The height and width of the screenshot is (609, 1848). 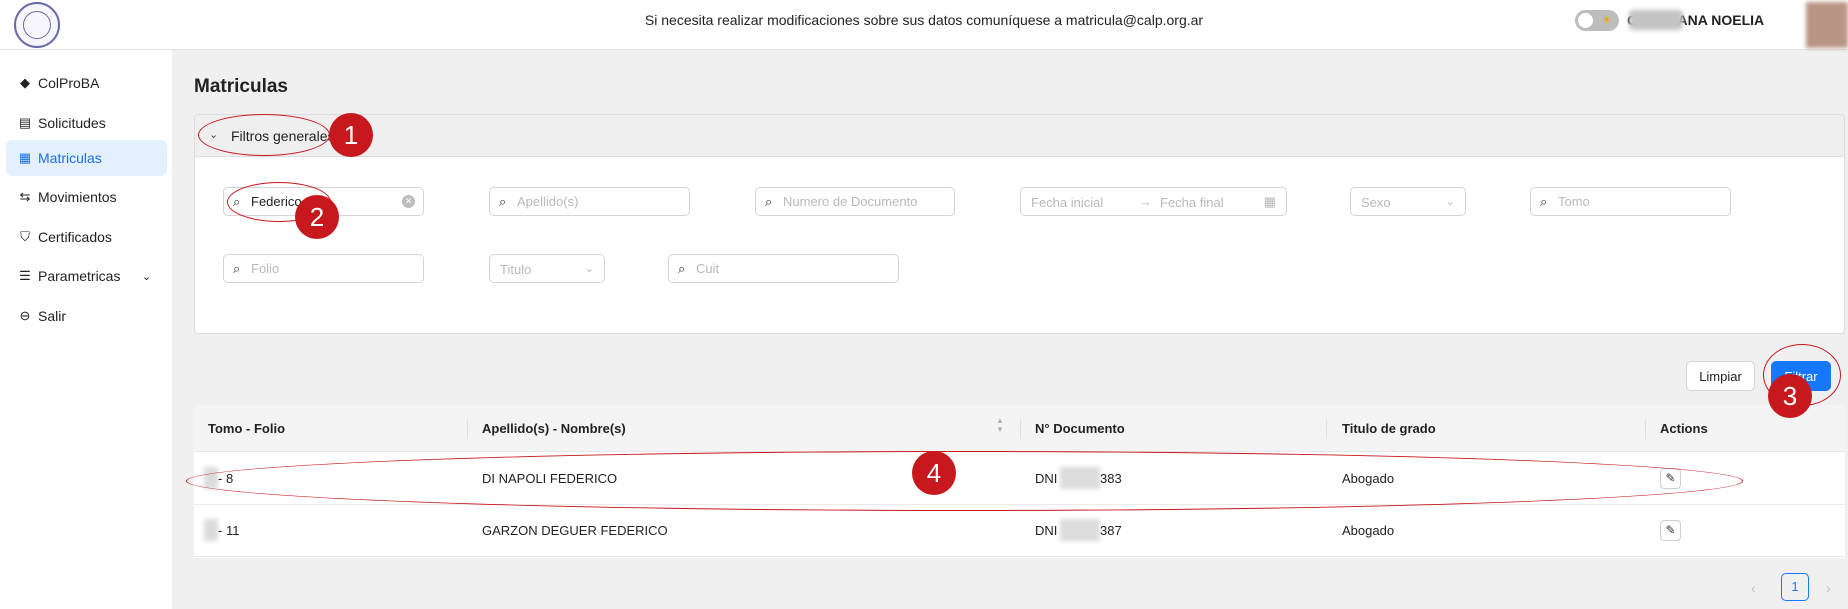 What do you see at coordinates (1801, 376) in the screenshot?
I see `filter-button: Filtrar` at bounding box center [1801, 376].